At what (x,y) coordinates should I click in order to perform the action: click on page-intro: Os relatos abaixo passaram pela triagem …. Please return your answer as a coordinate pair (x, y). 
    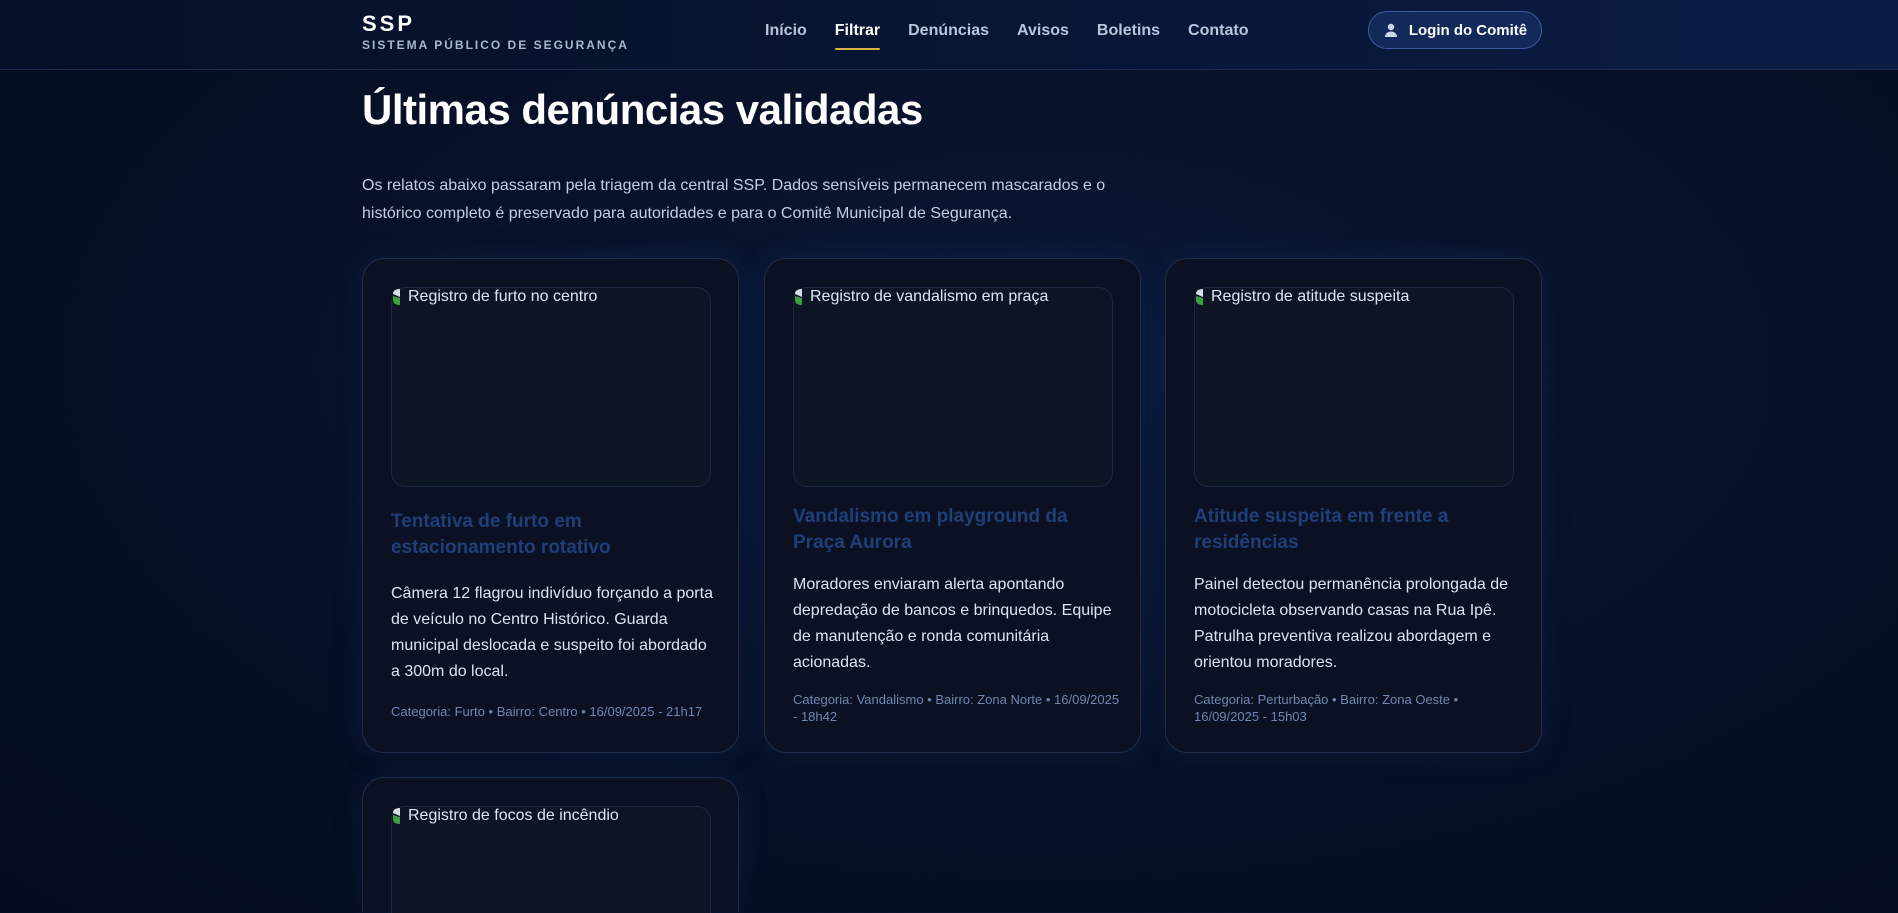
    Looking at the image, I should click on (734, 199).